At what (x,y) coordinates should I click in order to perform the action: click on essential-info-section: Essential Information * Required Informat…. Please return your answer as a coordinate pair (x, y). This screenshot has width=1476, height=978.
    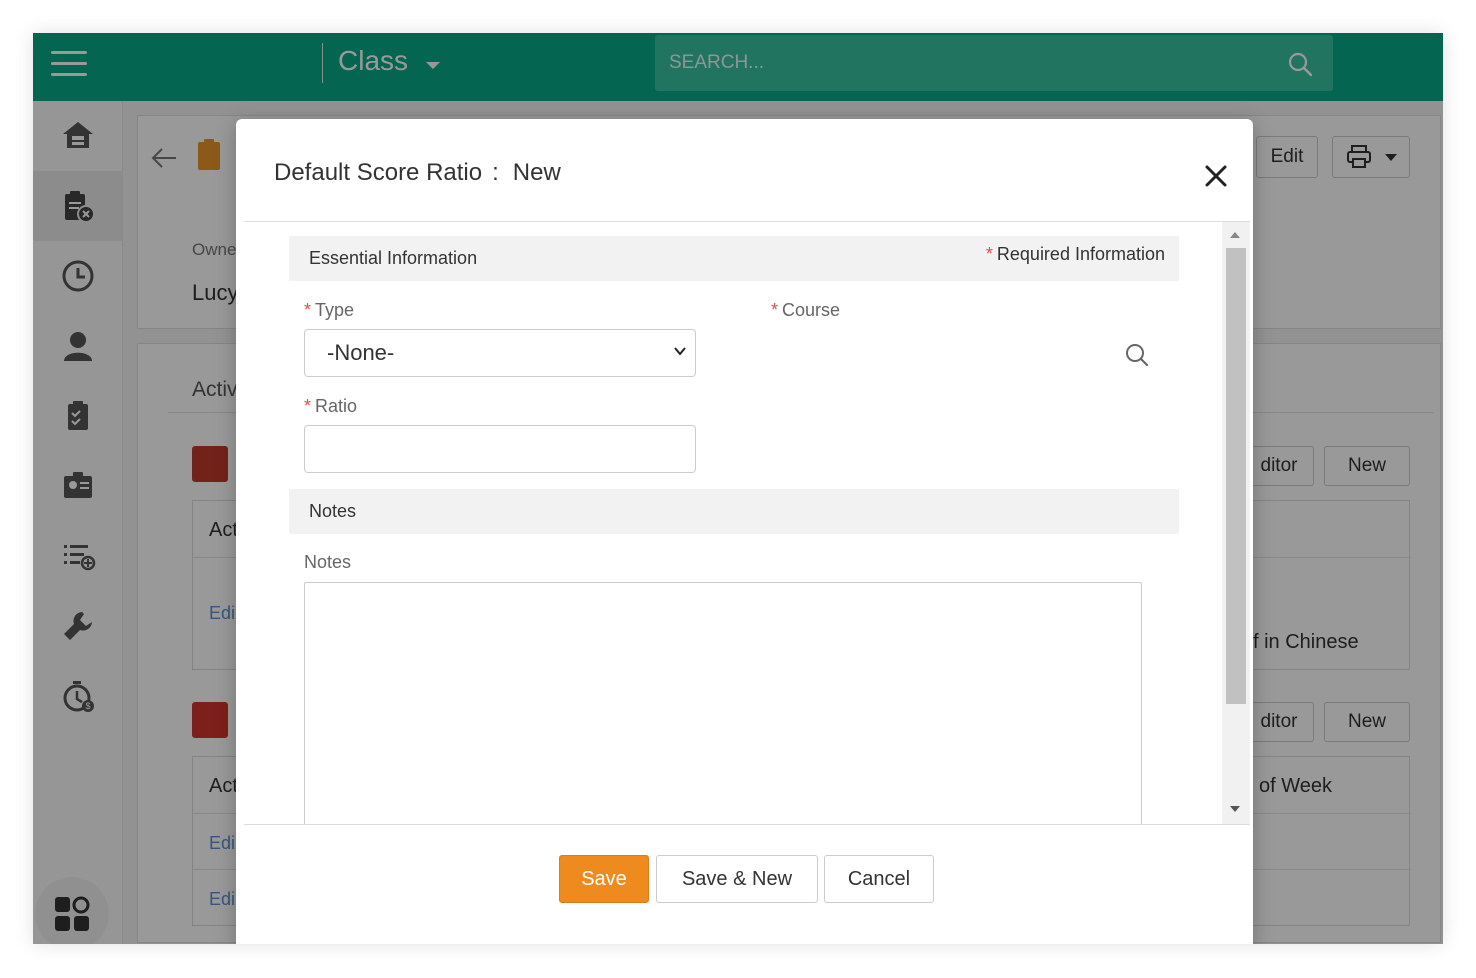
    Looking at the image, I should click on (734, 258).